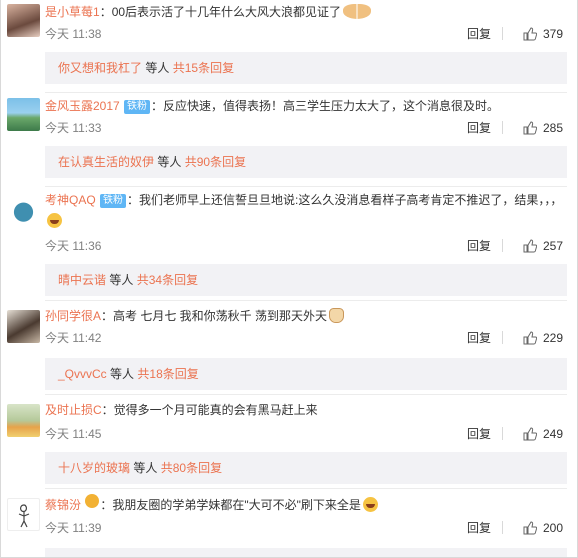 The width and height of the screenshot is (578, 558). Describe the element at coordinates (82, 280) in the screenshot. I see `reply-user-link: 晴中云谐` at that location.